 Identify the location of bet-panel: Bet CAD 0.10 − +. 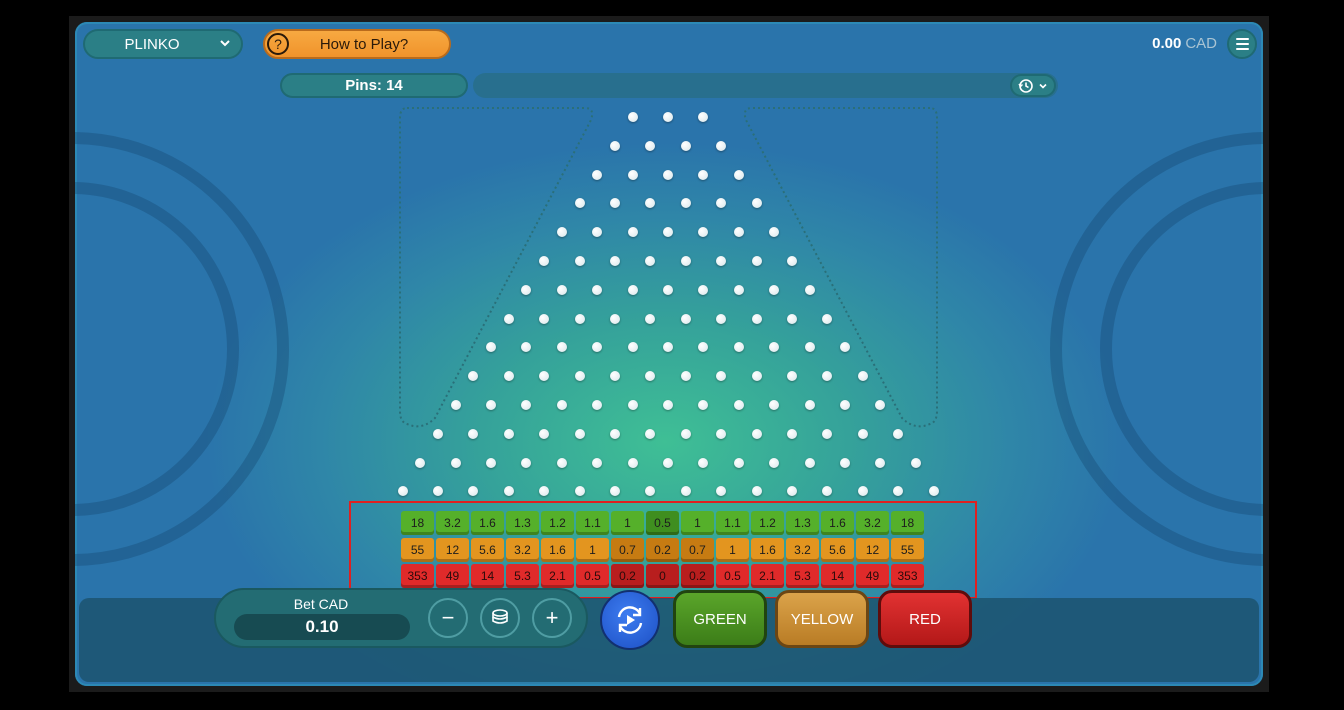
(401, 618).